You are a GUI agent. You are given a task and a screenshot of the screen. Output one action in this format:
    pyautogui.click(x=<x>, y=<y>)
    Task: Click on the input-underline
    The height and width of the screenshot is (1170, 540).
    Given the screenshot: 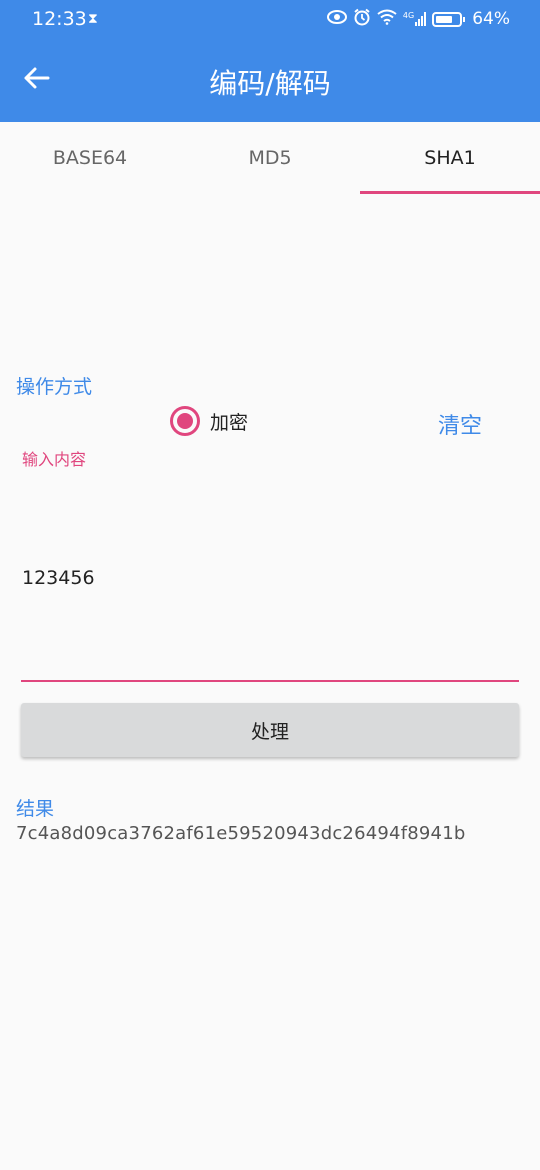 What is the action you would take?
    pyautogui.click(x=270, y=681)
    